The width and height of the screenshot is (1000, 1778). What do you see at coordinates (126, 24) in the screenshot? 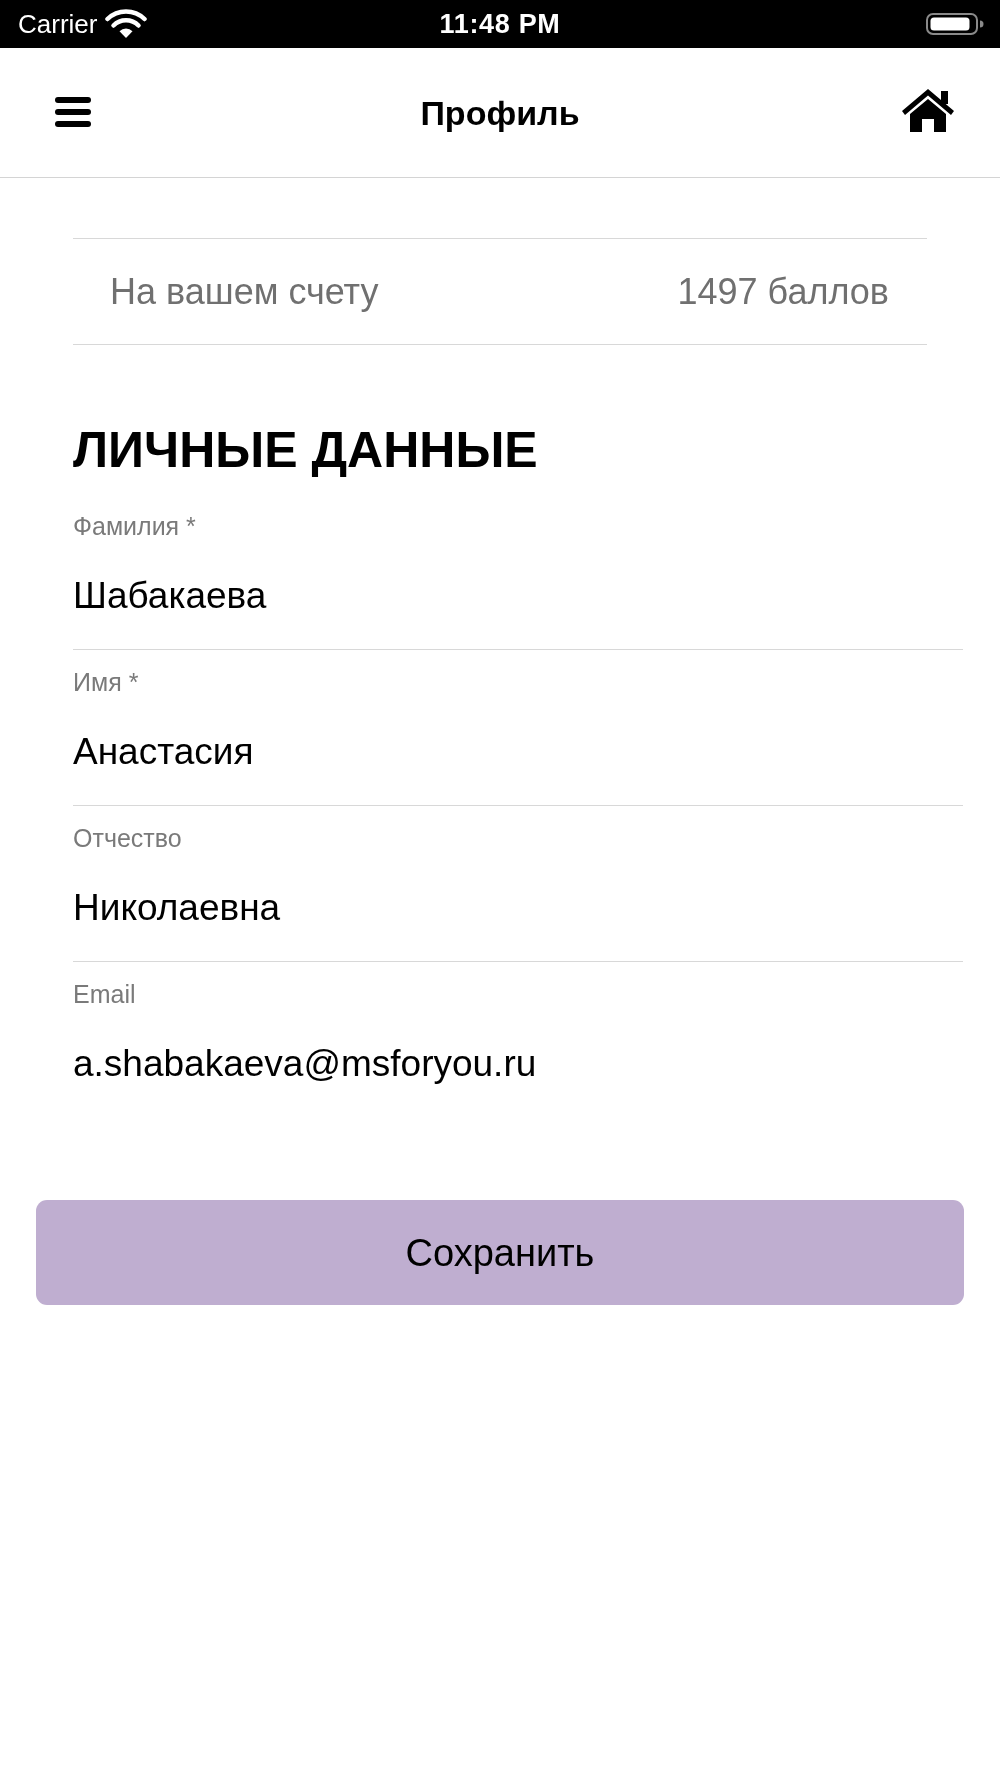
I see `wifi-icon` at bounding box center [126, 24].